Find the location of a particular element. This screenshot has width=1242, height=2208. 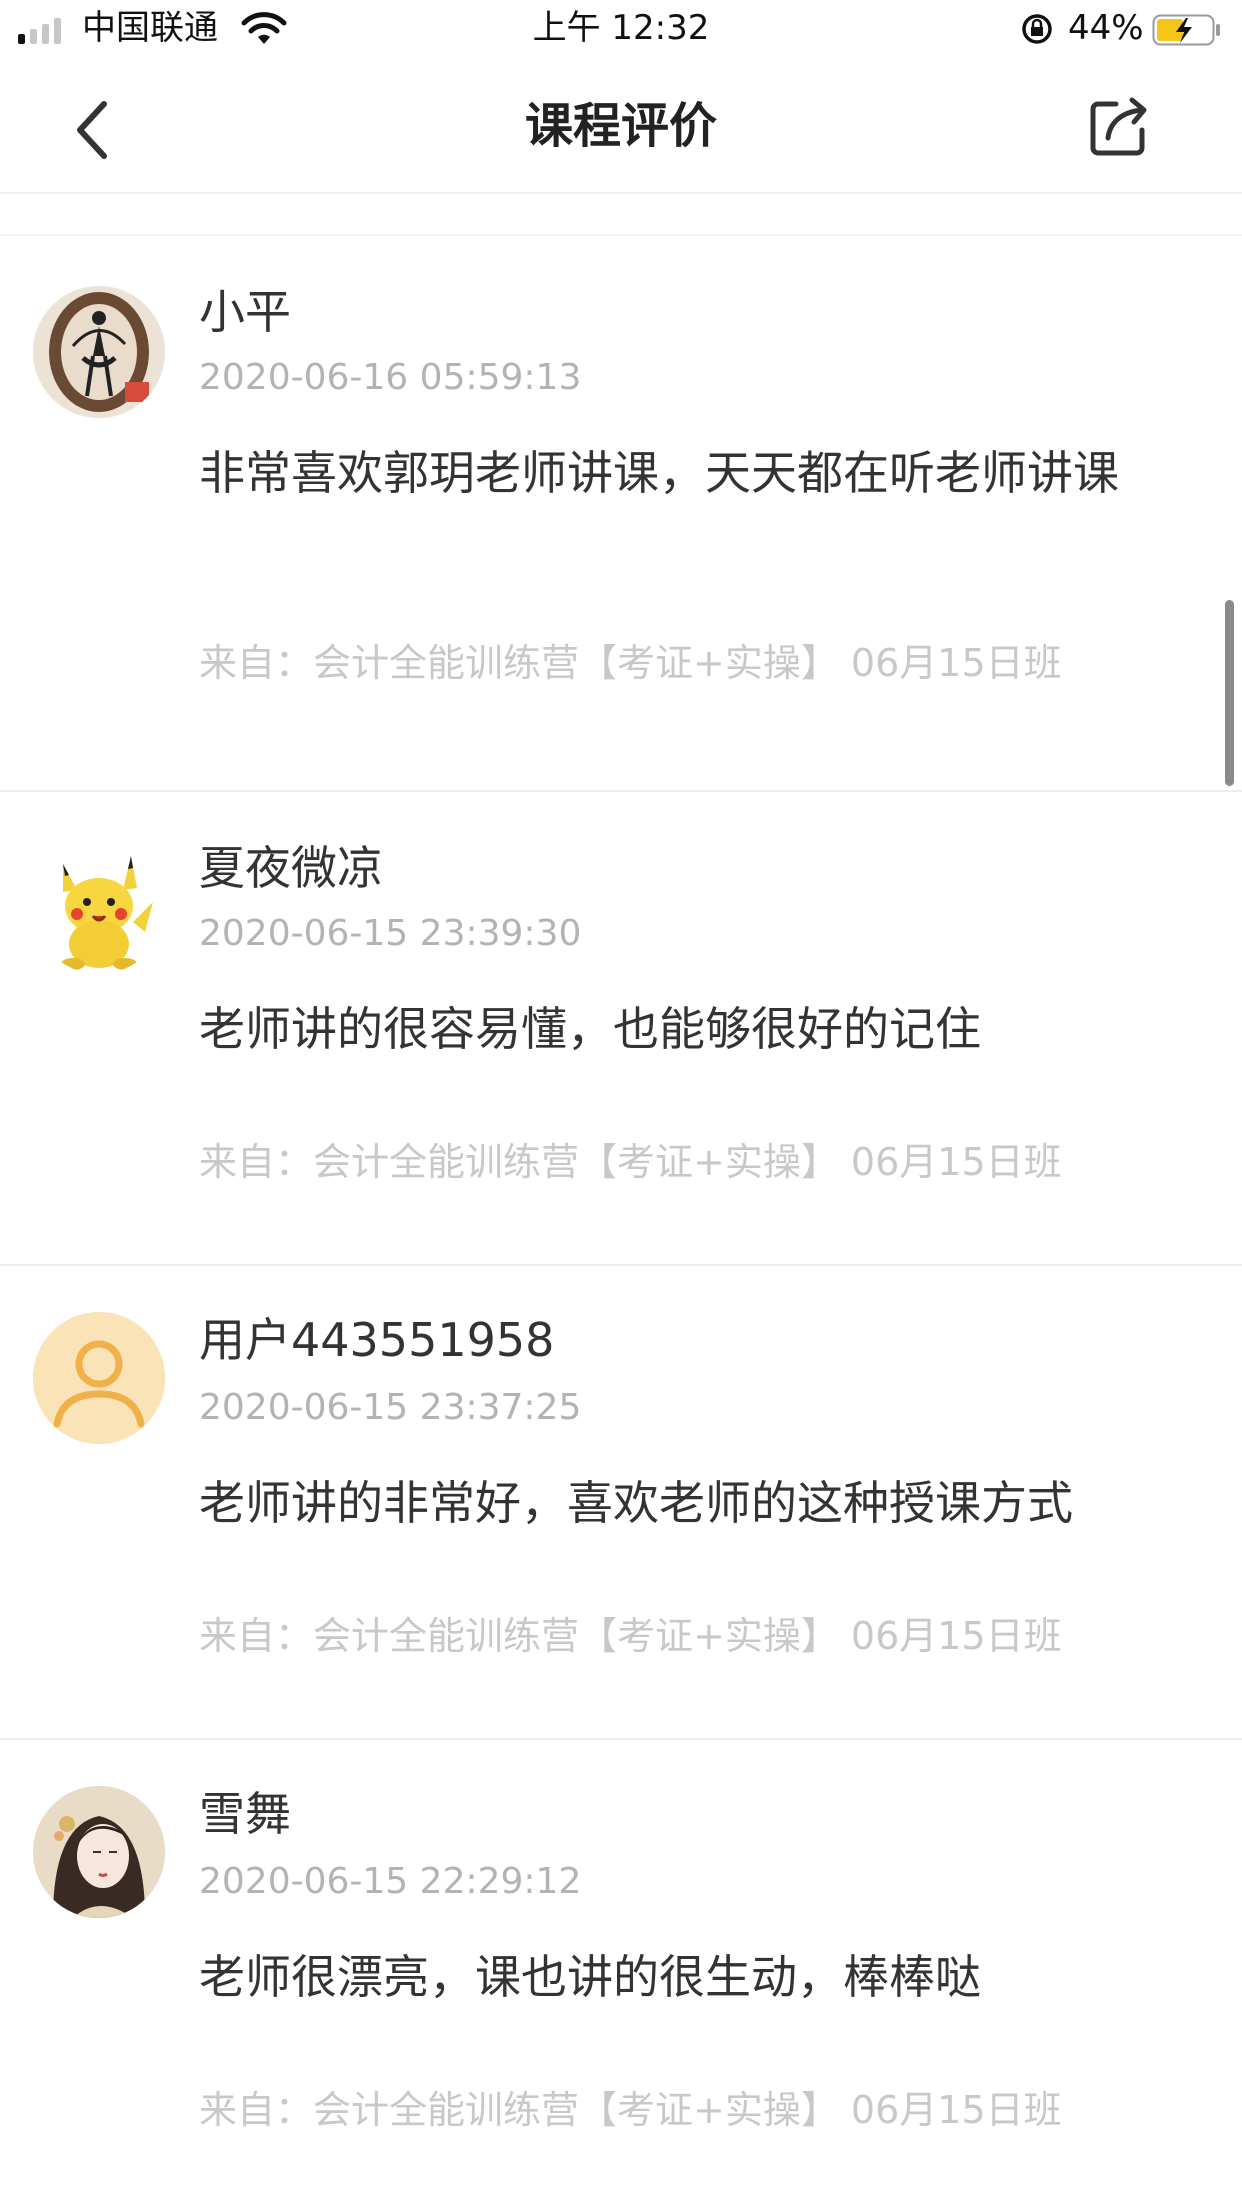

ballet-dancer-avatar-image is located at coordinates (99, 352).